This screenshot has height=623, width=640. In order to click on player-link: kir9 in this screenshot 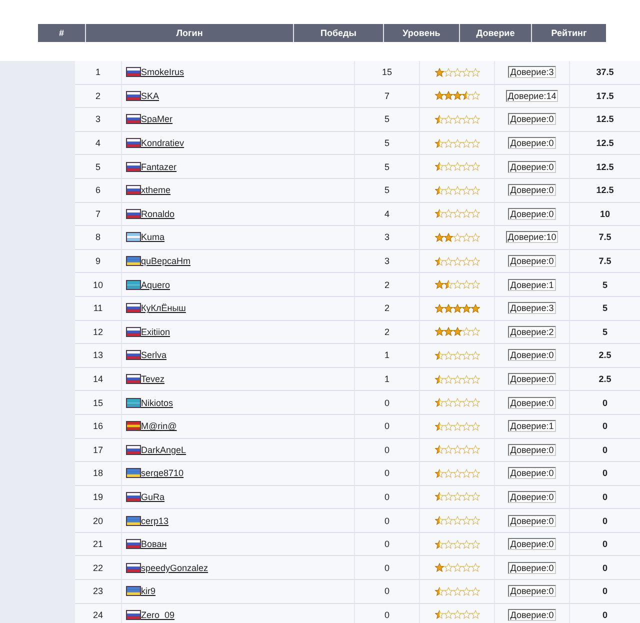, I will do `click(148, 591)`.